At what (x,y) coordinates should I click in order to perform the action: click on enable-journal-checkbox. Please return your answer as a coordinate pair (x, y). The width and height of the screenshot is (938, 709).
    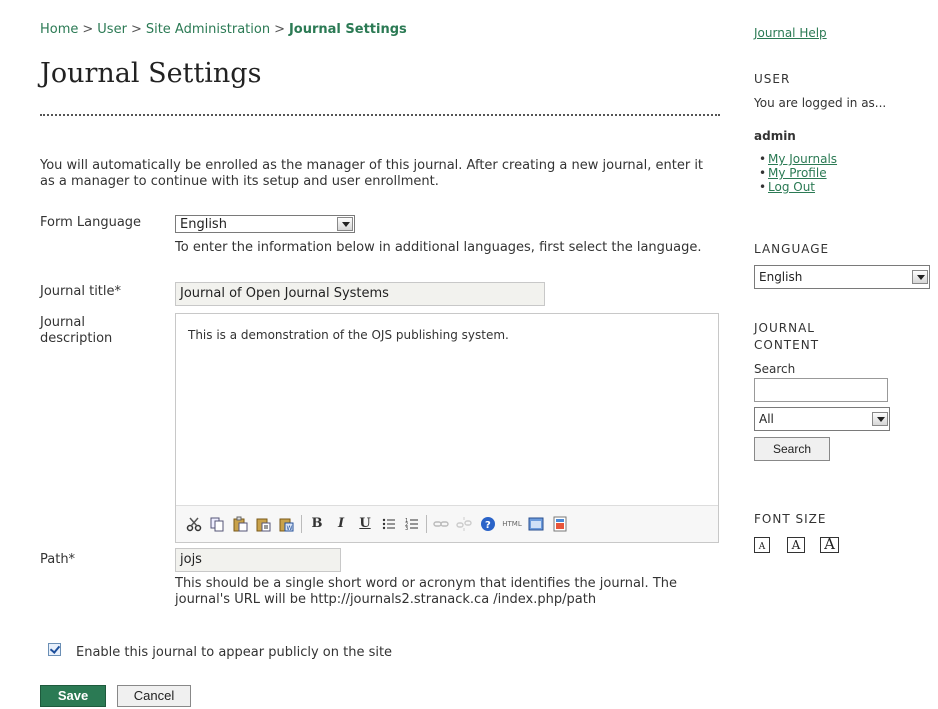
    Looking at the image, I should click on (54, 649).